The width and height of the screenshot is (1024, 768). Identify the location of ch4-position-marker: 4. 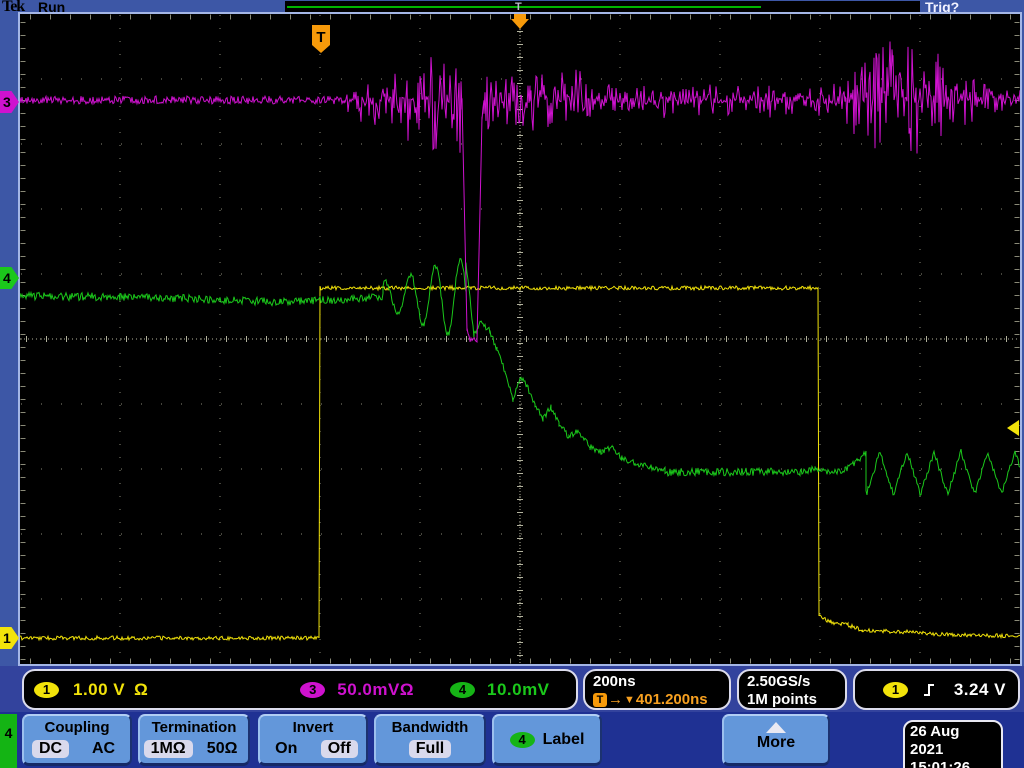
(9, 278).